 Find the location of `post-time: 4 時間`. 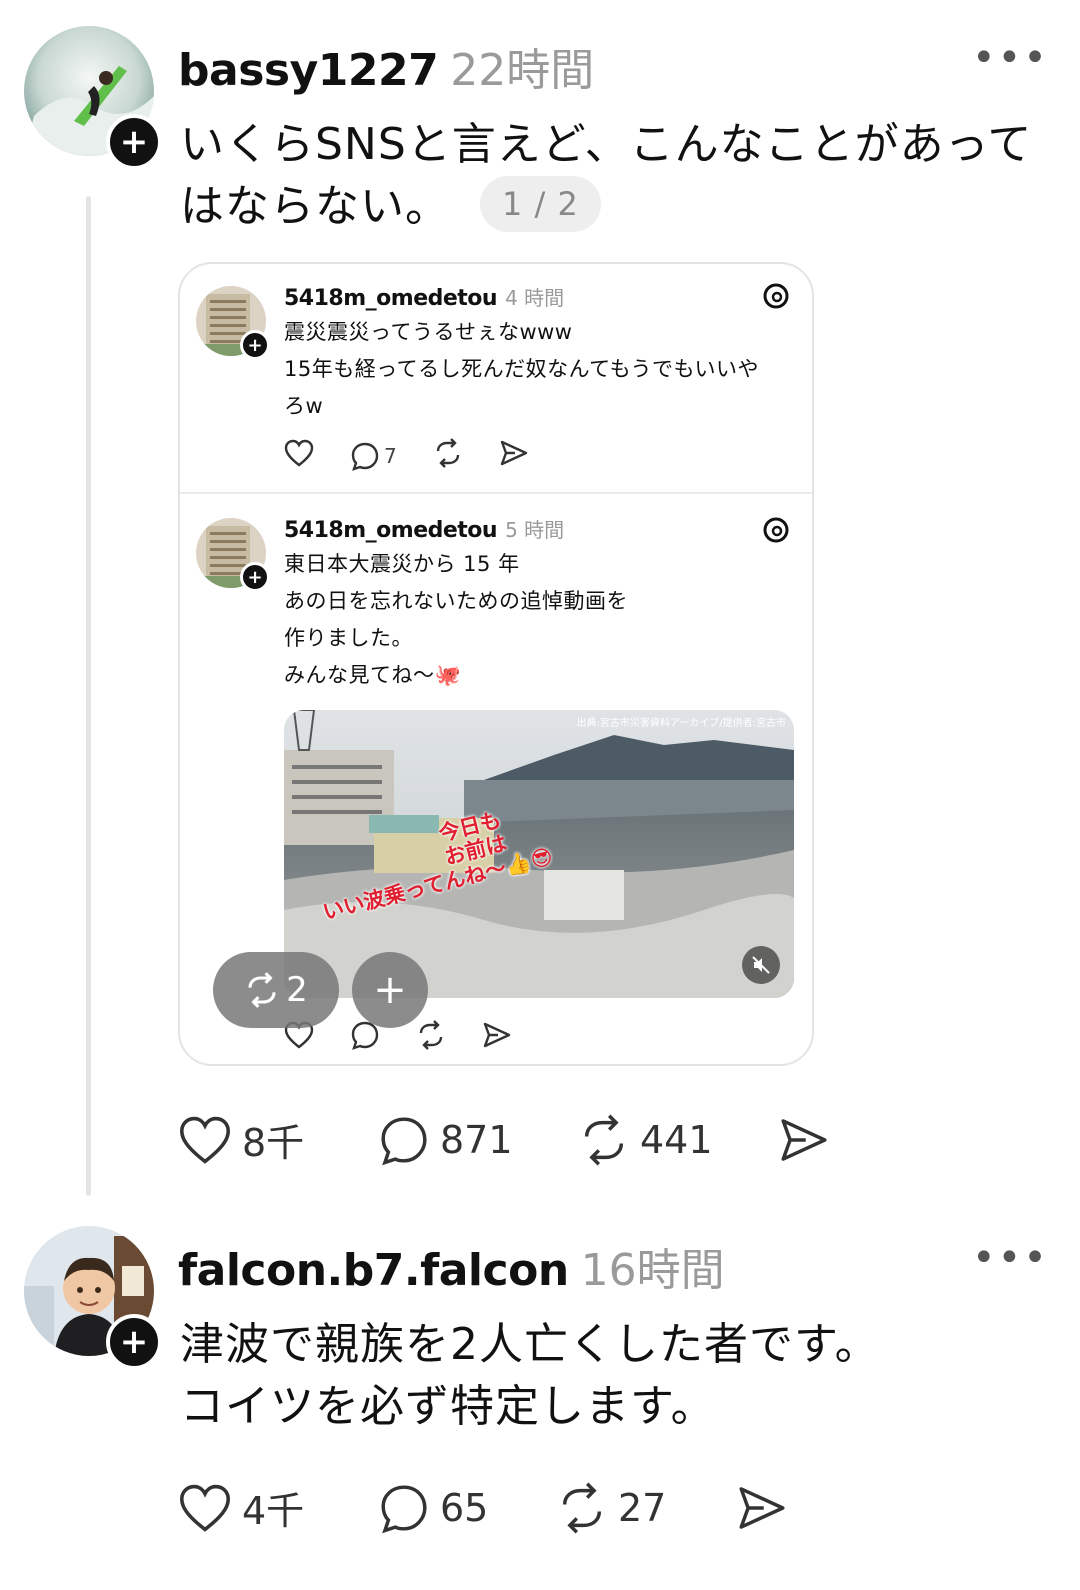

post-time: 4 時間 is located at coordinates (535, 298).